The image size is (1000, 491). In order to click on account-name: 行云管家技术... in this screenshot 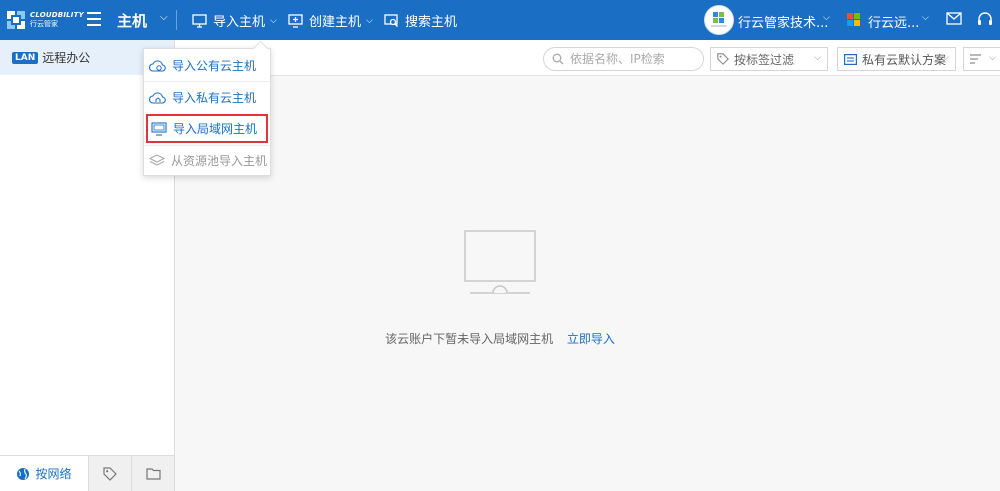, I will do `click(783, 21)`.